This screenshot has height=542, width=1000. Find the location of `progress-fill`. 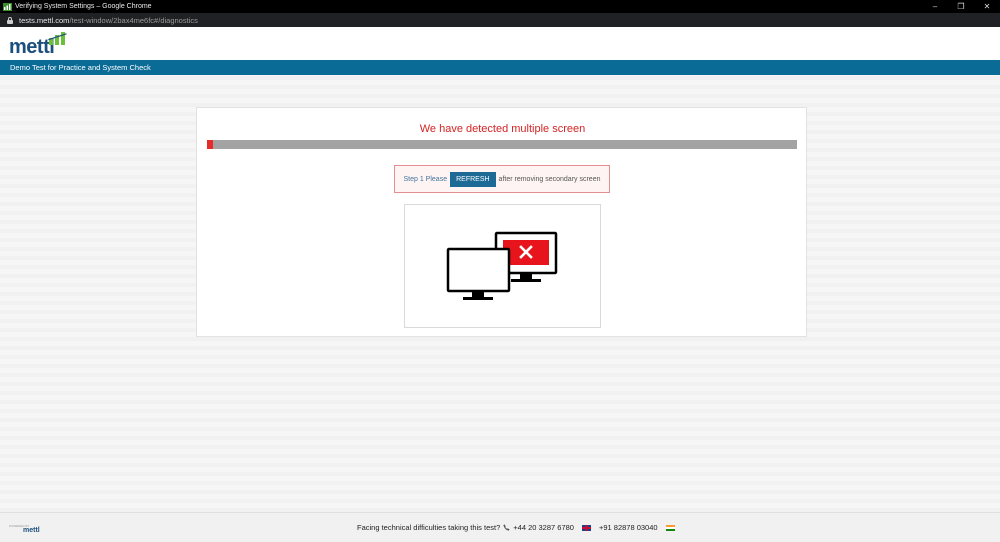

progress-fill is located at coordinates (210, 144).